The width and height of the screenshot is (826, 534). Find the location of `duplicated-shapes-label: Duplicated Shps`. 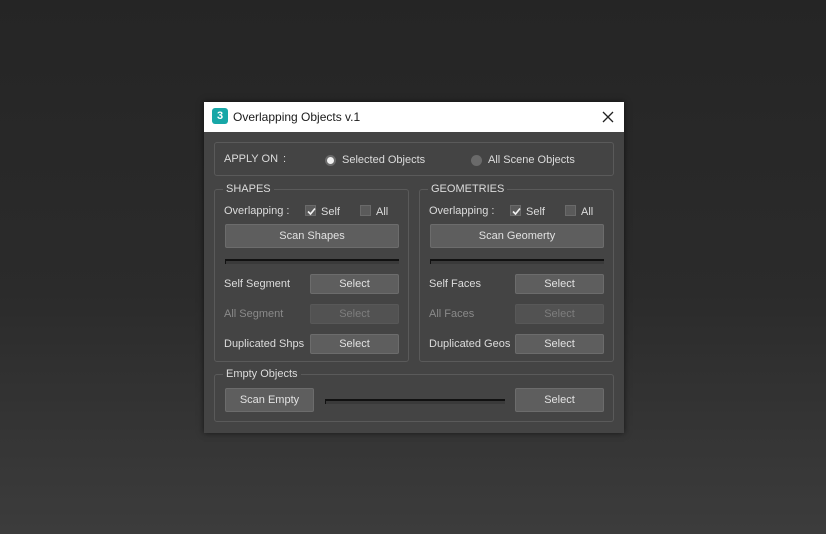

duplicated-shapes-label: Duplicated Shps is located at coordinates (264, 344).